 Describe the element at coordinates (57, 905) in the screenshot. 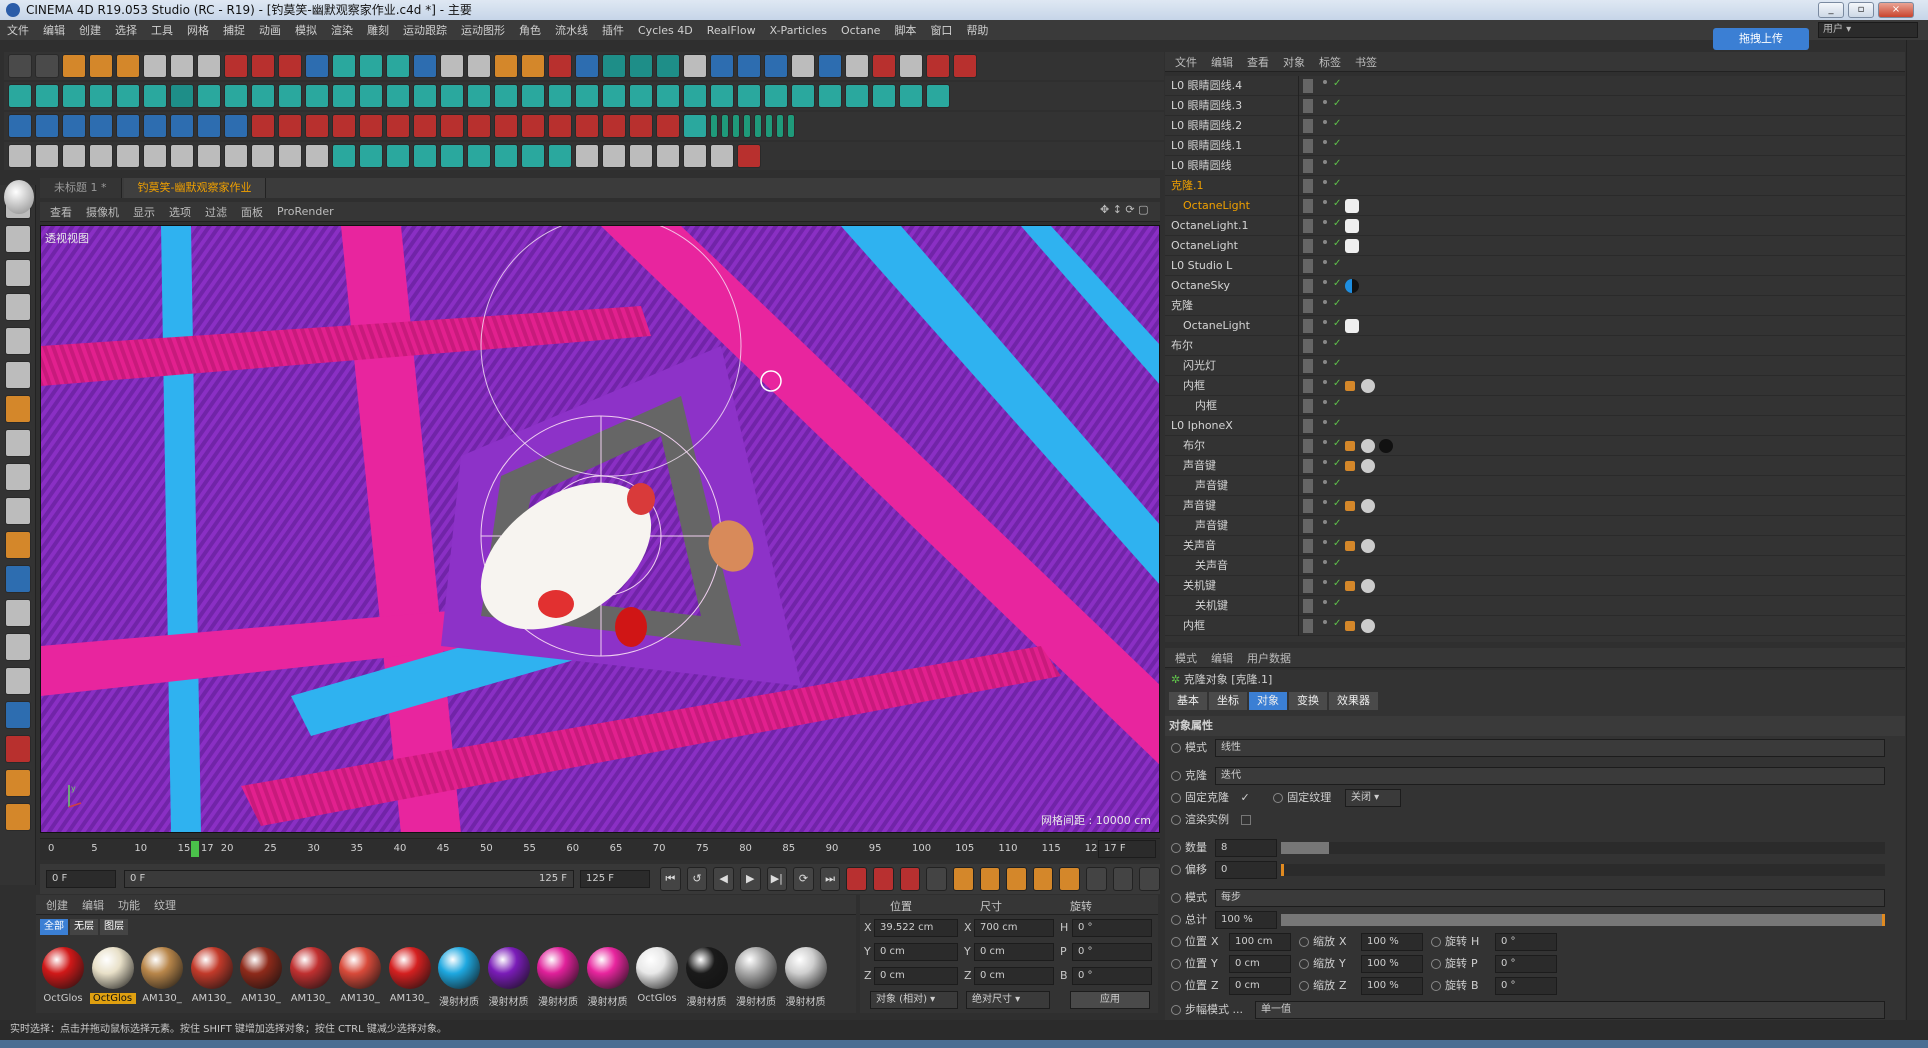

I see `material-menu-item: 创建` at that location.